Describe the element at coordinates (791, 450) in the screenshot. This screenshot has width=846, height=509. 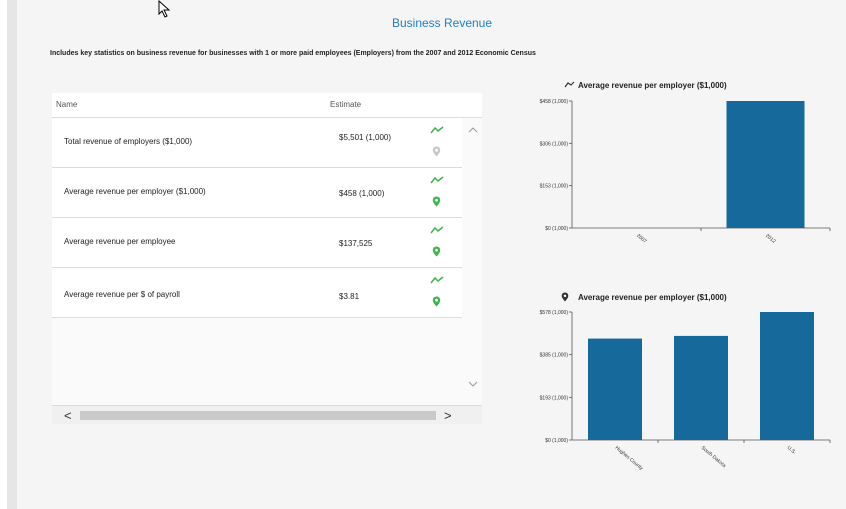
I see `x-tick-label: U.S.` at that location.